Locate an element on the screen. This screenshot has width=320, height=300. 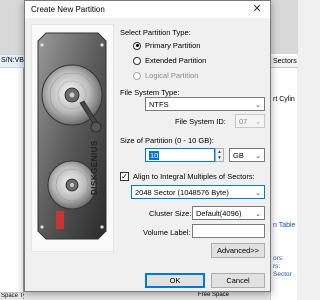
fs-id-value: 07 is located at coordinates (243, 121).